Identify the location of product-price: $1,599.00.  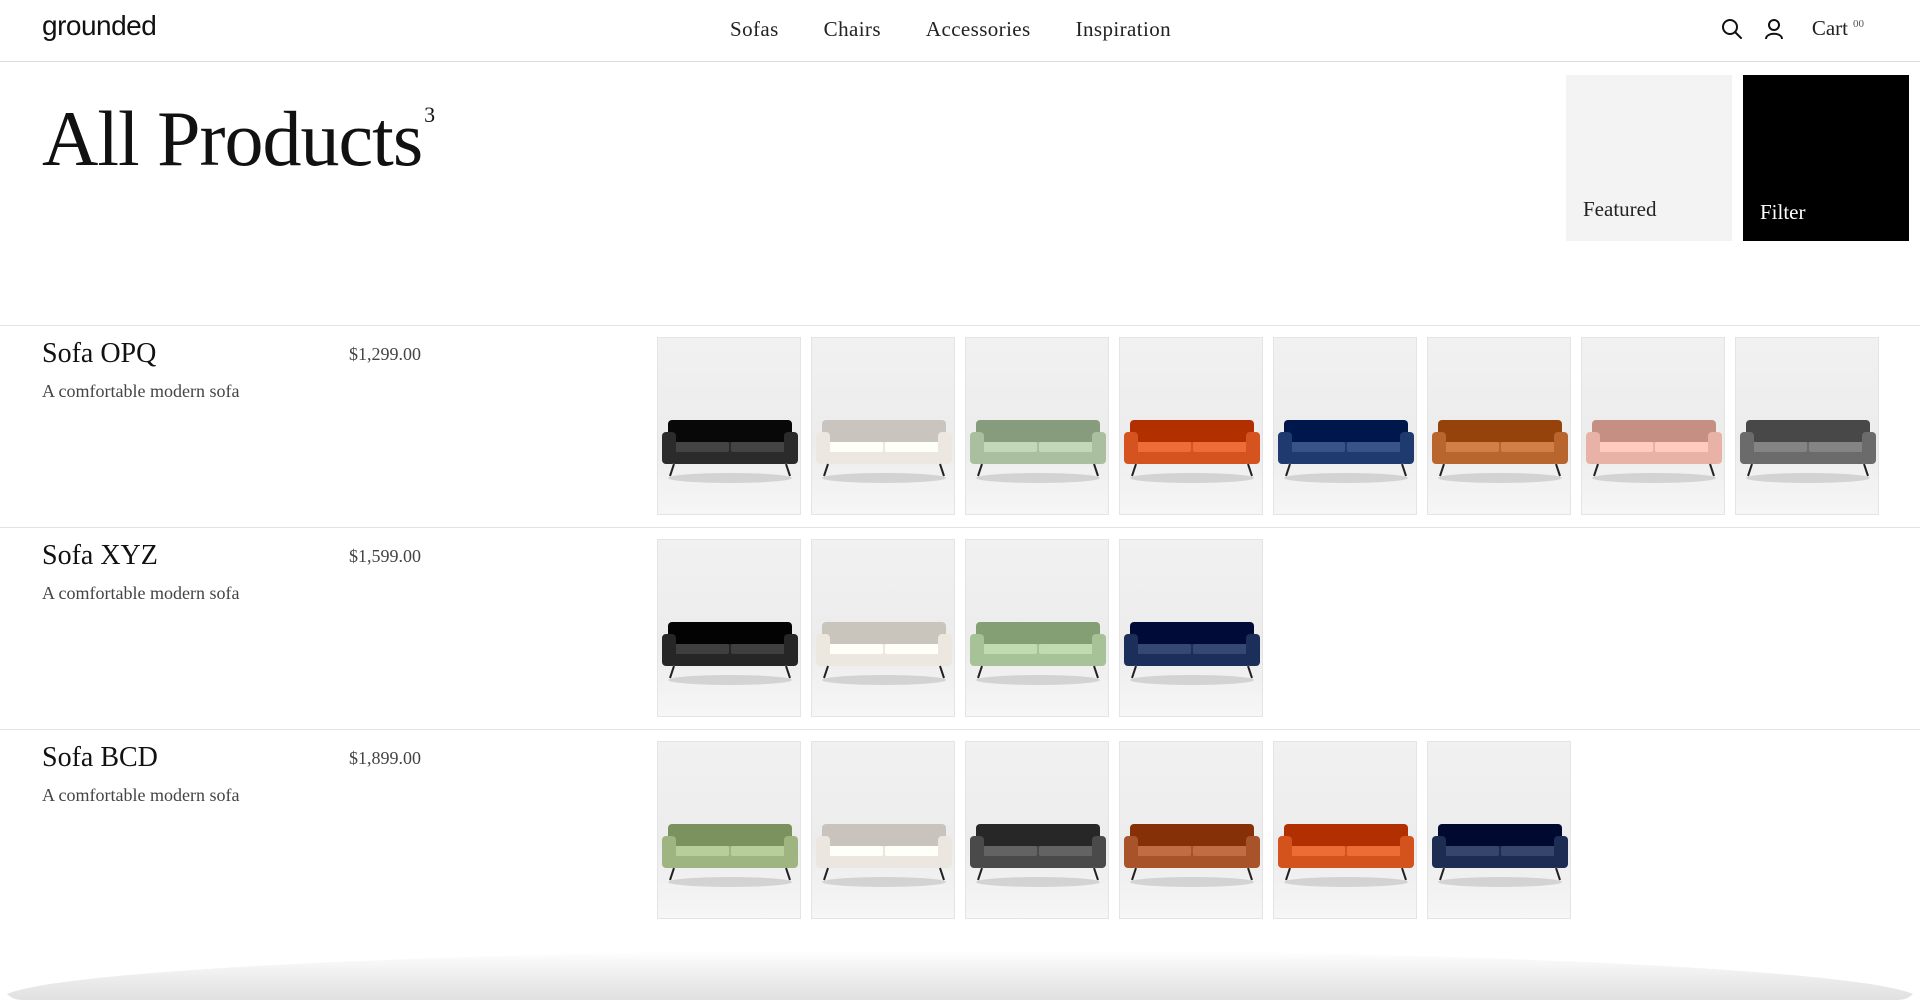
(385, 556).